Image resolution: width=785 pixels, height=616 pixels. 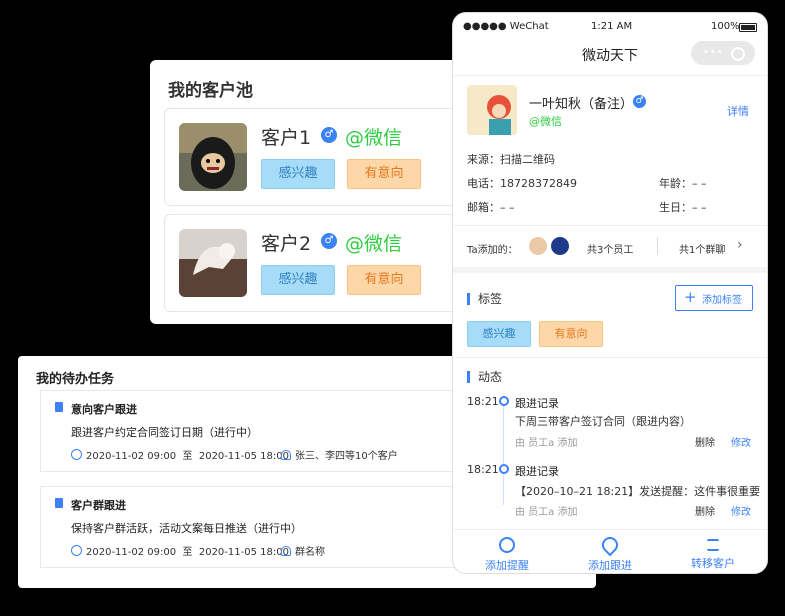 I want to click on task-title: 意向客户跟进, so click(x=104, y=409).